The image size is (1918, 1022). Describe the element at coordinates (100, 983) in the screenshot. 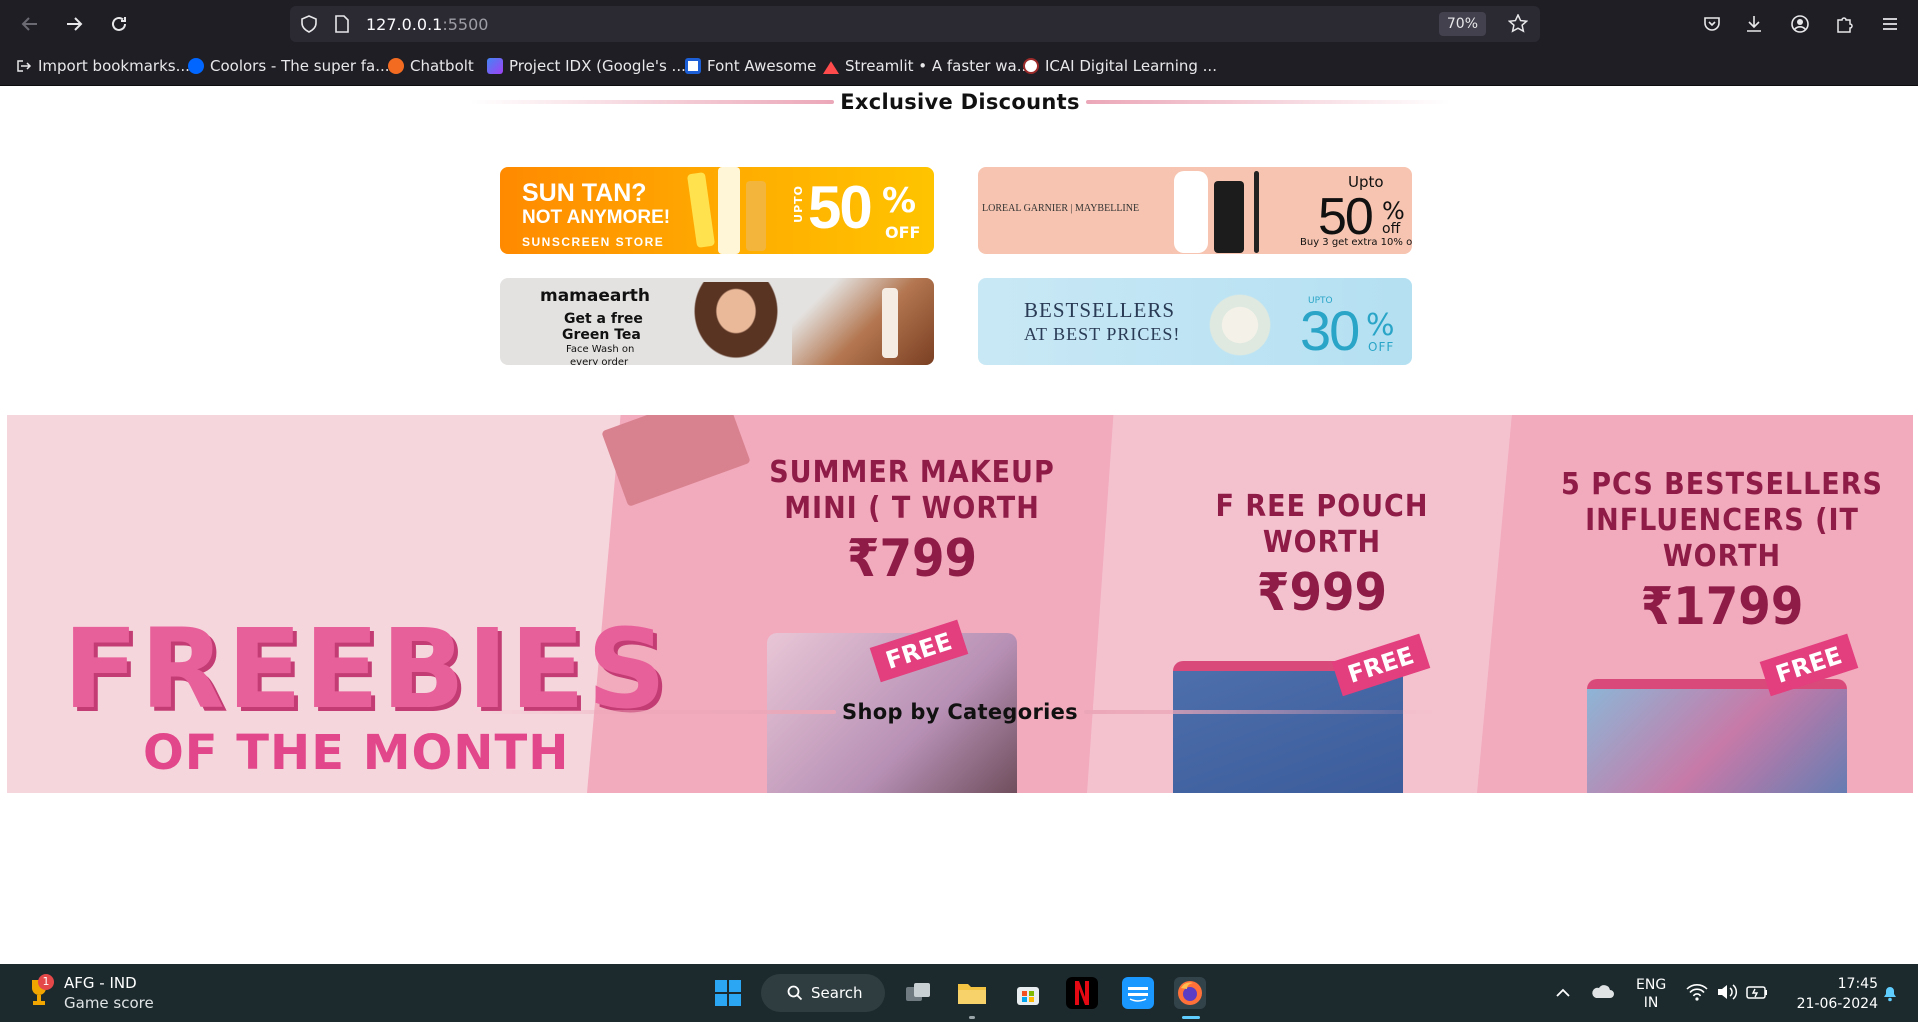

I see `widget-title: AFG - IND` at that location.